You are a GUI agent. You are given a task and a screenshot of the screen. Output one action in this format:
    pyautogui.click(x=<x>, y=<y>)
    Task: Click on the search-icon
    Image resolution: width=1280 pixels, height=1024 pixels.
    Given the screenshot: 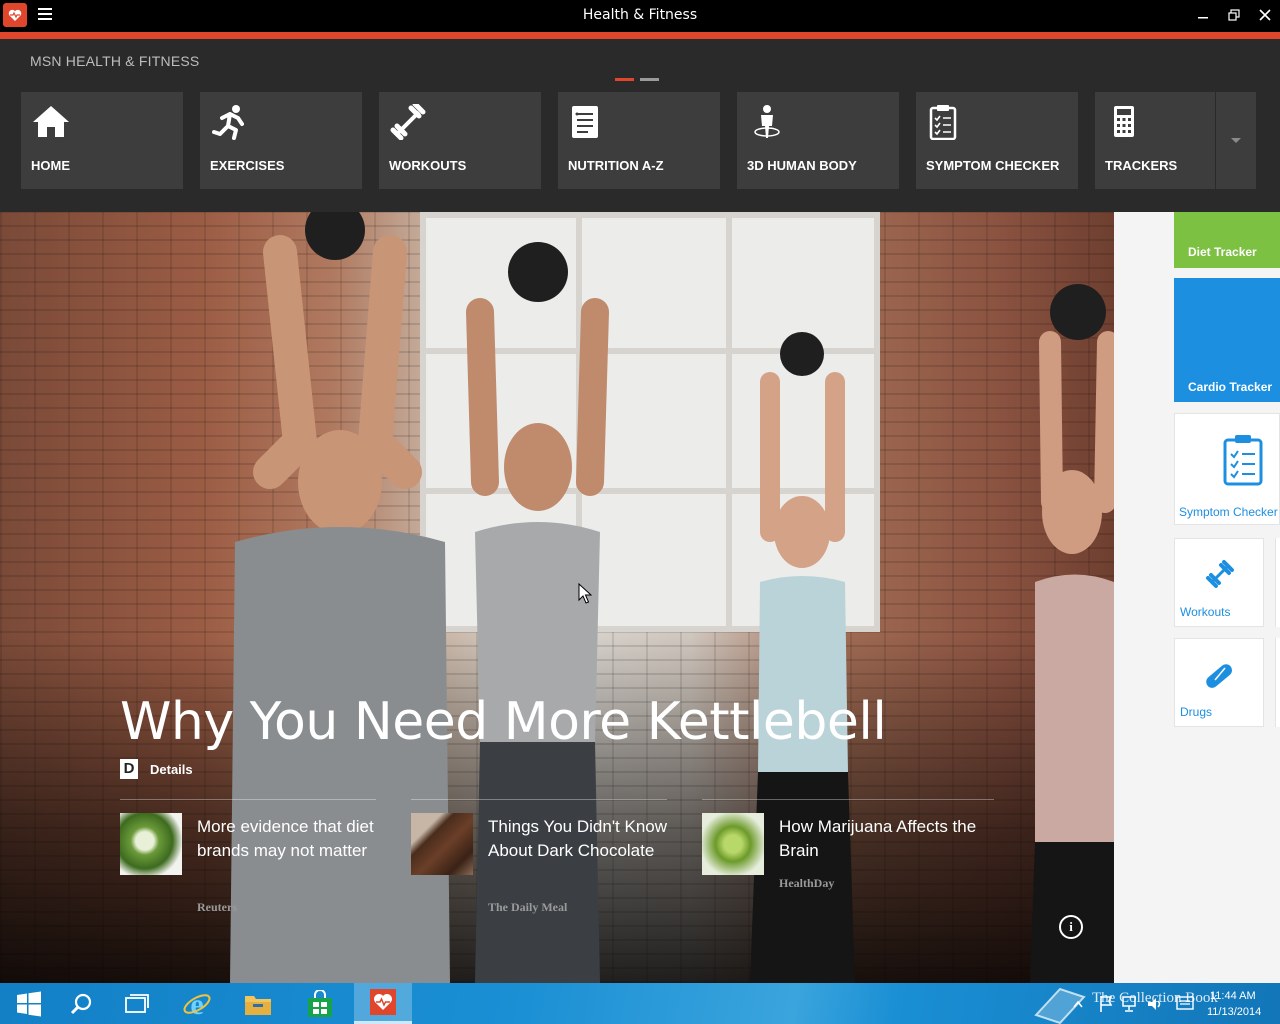 What is the action you would take?
    pyautogui.click(x=81, y=1003)
    